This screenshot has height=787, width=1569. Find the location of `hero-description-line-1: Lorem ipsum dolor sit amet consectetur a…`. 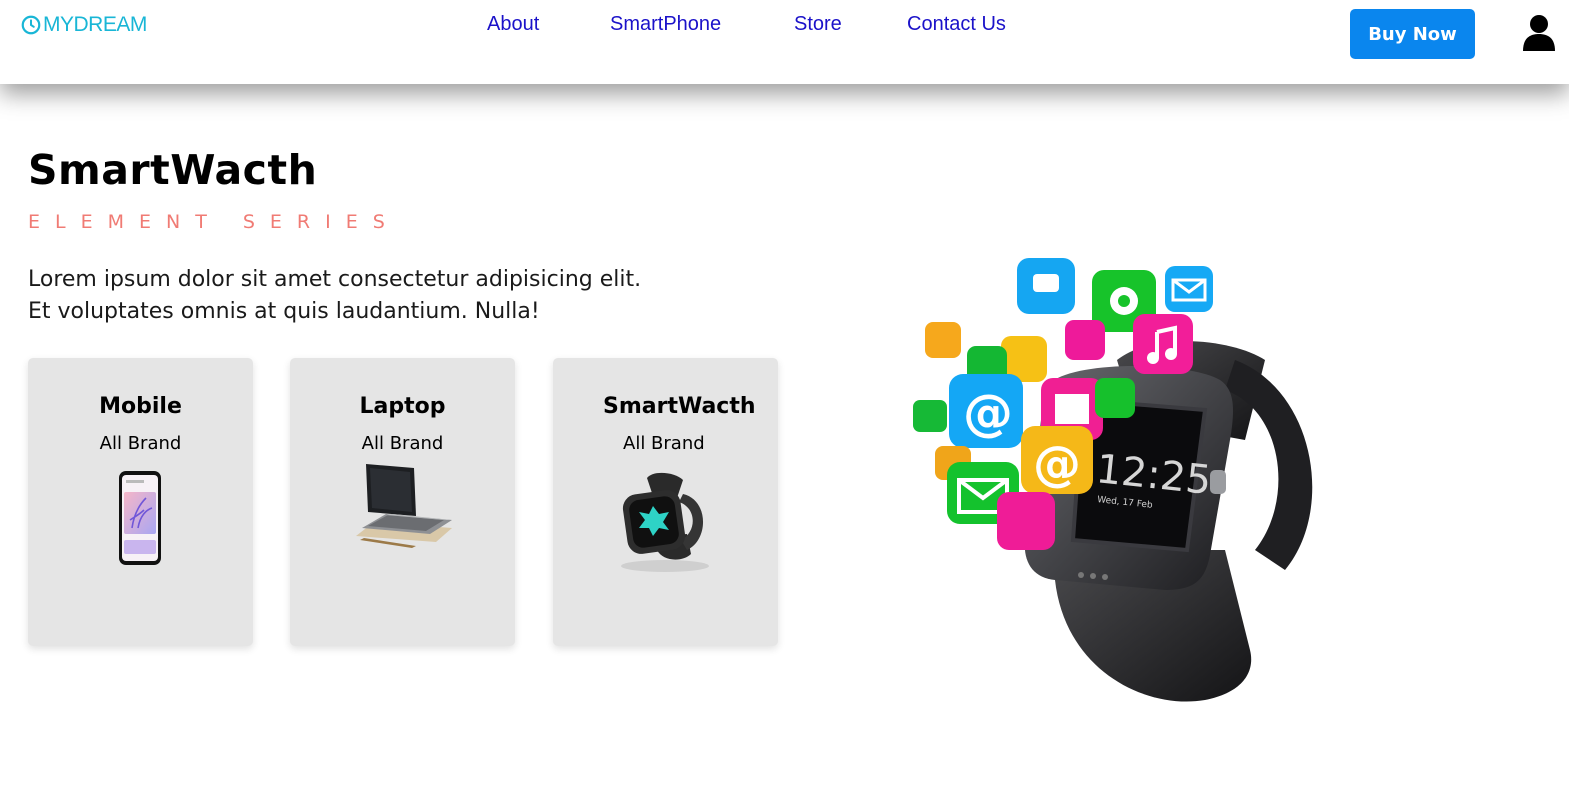

hero-description-line-1: Lorem ipsum dolor sit amet consectetur a… is located at coordinates (335, 279).